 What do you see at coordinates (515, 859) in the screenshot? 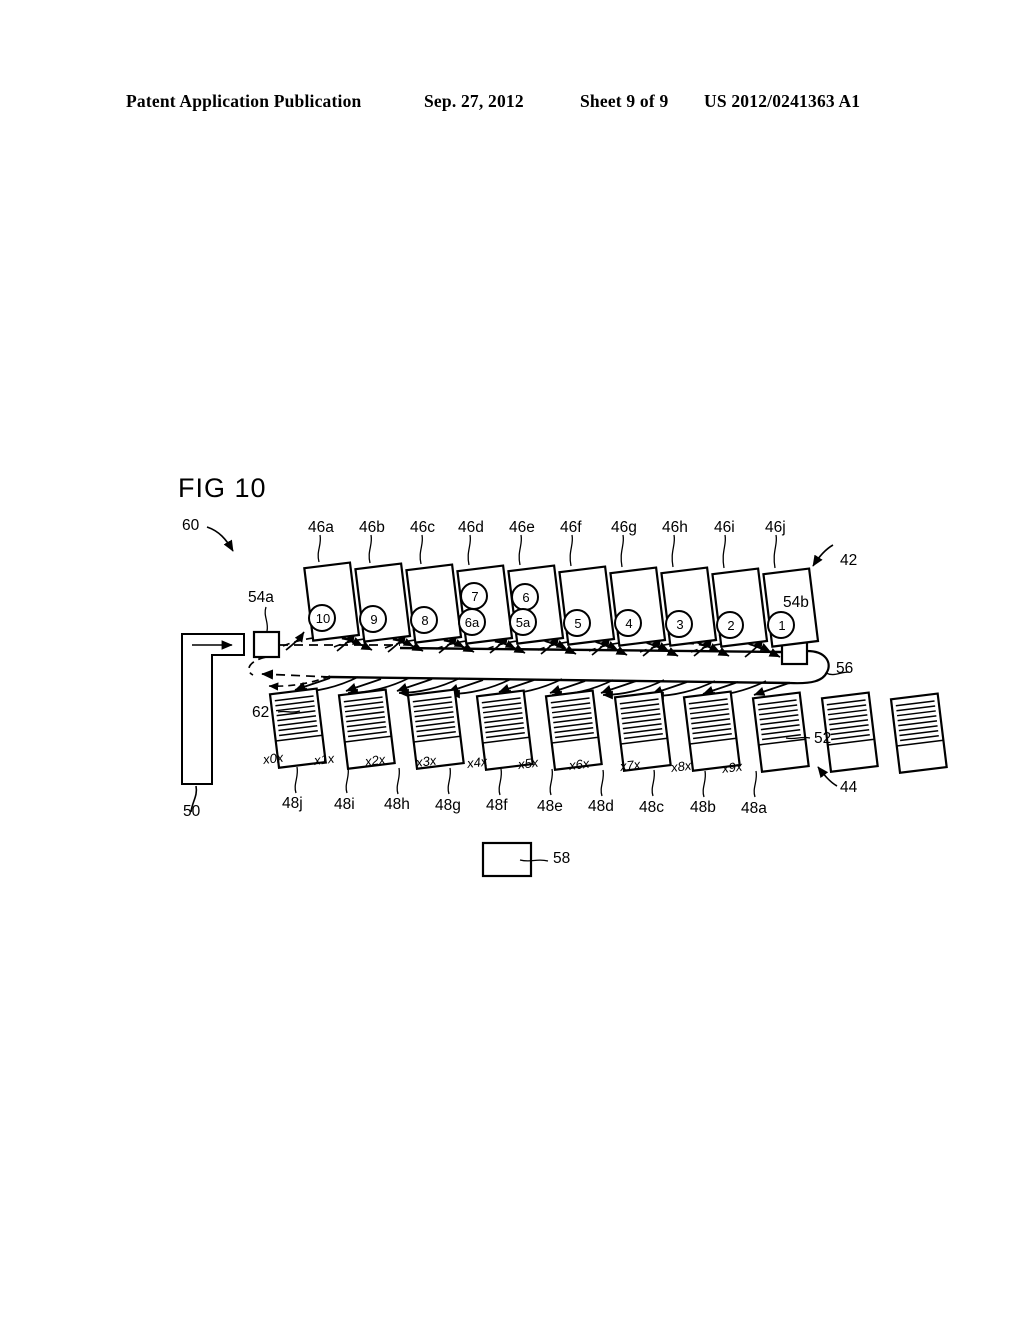
I see `collector-58-shape` at bounding box center [515, 859].